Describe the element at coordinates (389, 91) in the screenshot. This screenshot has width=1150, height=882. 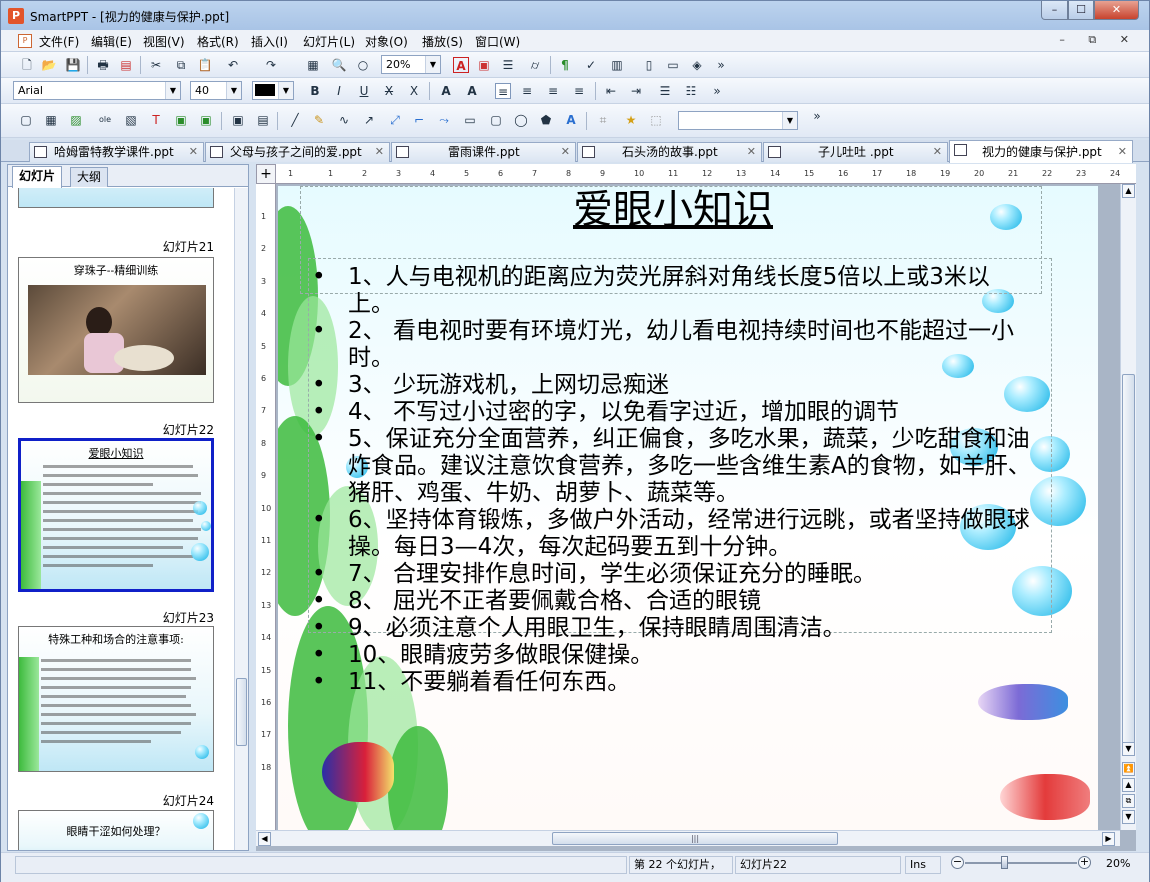
I see `strikethrough-icon: X` at that location.